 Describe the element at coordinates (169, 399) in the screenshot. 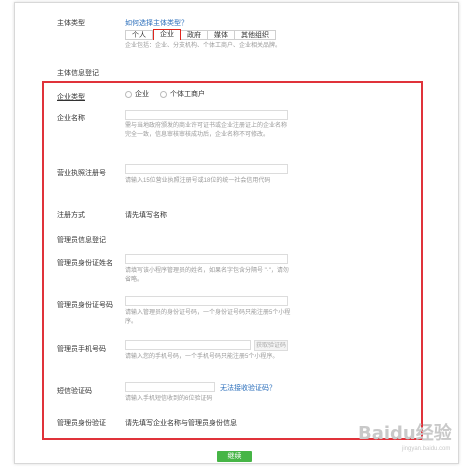

I see `sms-code-hint: 请输入手机短信收到的6位验证码` at that location.